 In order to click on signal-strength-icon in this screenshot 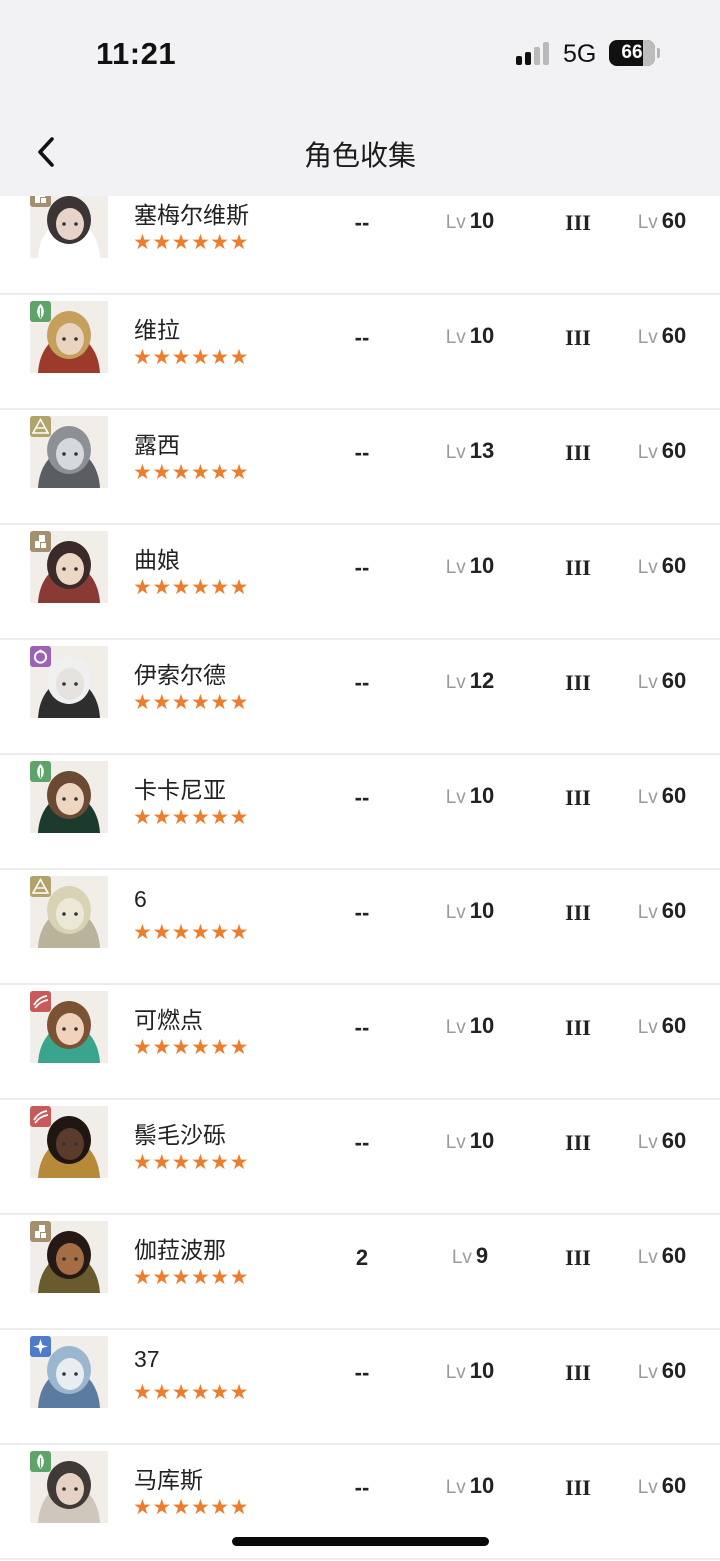, I will do `click(535, 53)`.